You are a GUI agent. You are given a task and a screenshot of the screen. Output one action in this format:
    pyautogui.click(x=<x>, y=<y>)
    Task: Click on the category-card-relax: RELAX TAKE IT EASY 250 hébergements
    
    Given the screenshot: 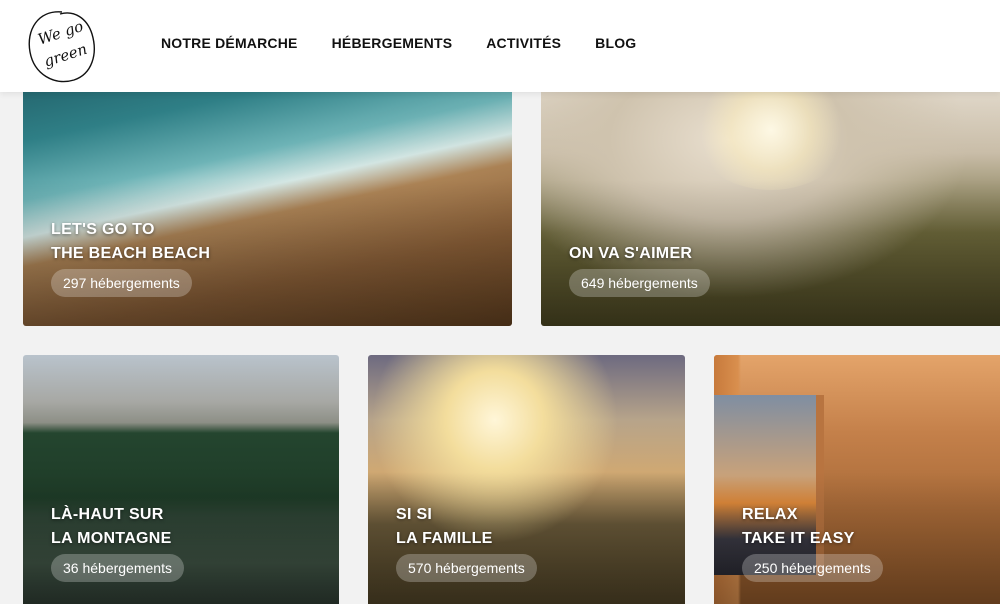 What is the action you would take?
    pyautogui.click(x=857, y=479)
    